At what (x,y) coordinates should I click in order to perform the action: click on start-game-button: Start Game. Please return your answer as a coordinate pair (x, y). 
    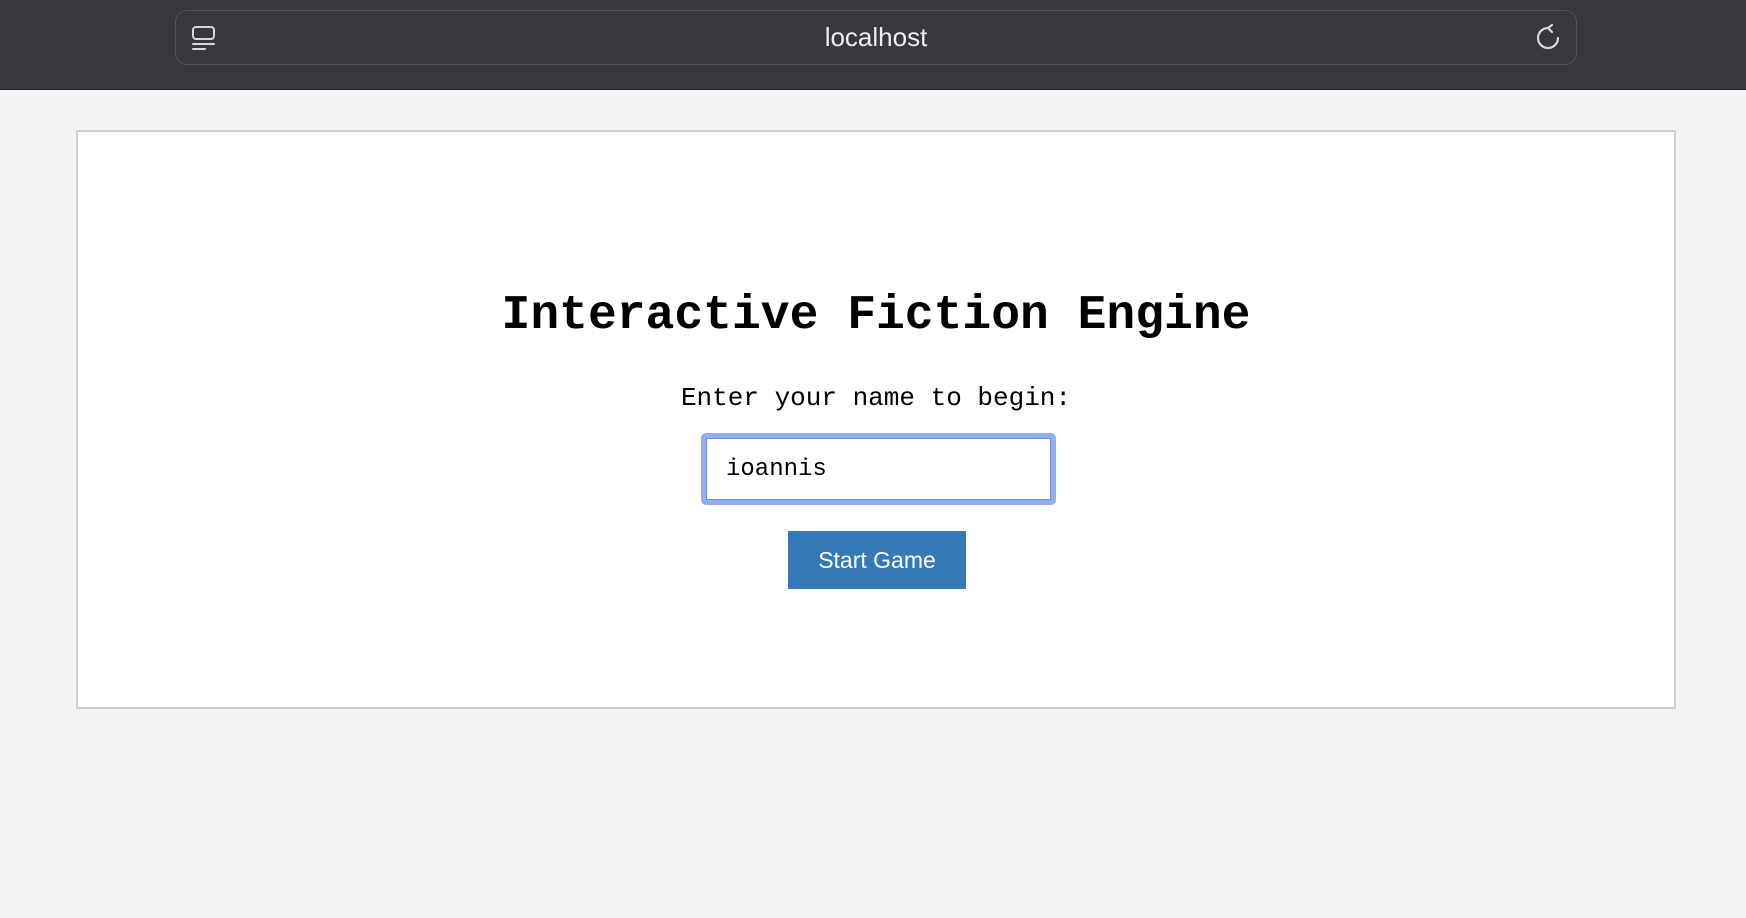
    Looking at the image, I should click on (877, 560).